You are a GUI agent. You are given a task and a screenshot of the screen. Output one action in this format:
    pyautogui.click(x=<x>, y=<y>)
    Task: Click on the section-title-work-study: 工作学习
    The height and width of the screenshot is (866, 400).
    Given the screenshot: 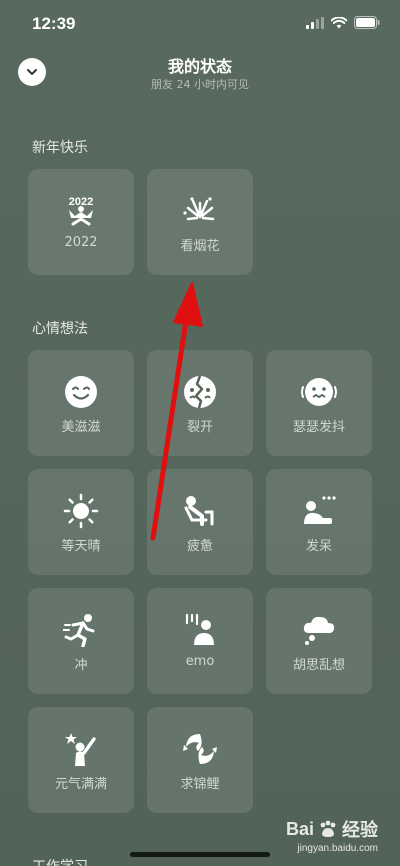 What is the action you would take?
    pyautogui.click(x=60, y=861)
    